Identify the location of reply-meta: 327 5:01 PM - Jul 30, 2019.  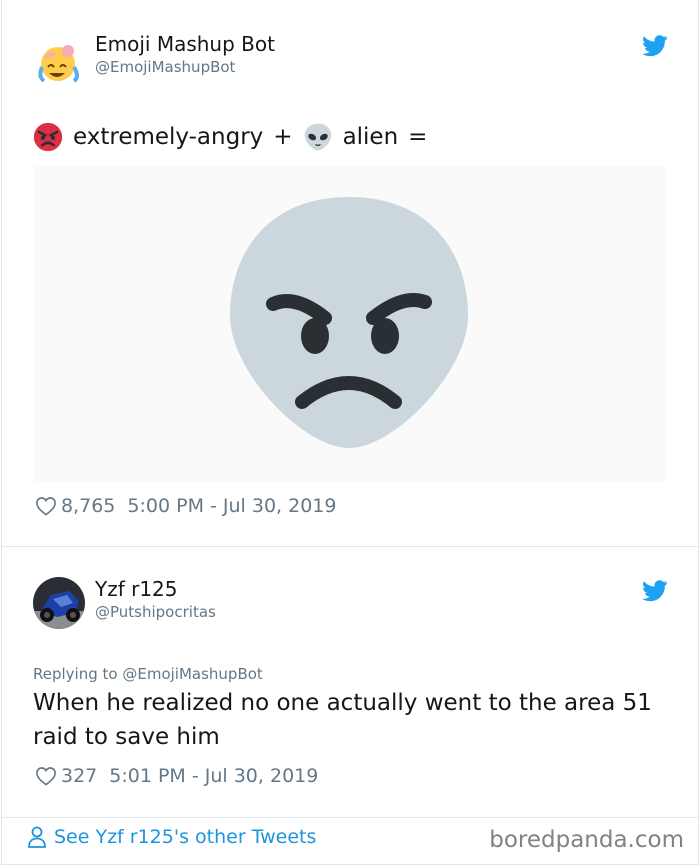
(176, 776).